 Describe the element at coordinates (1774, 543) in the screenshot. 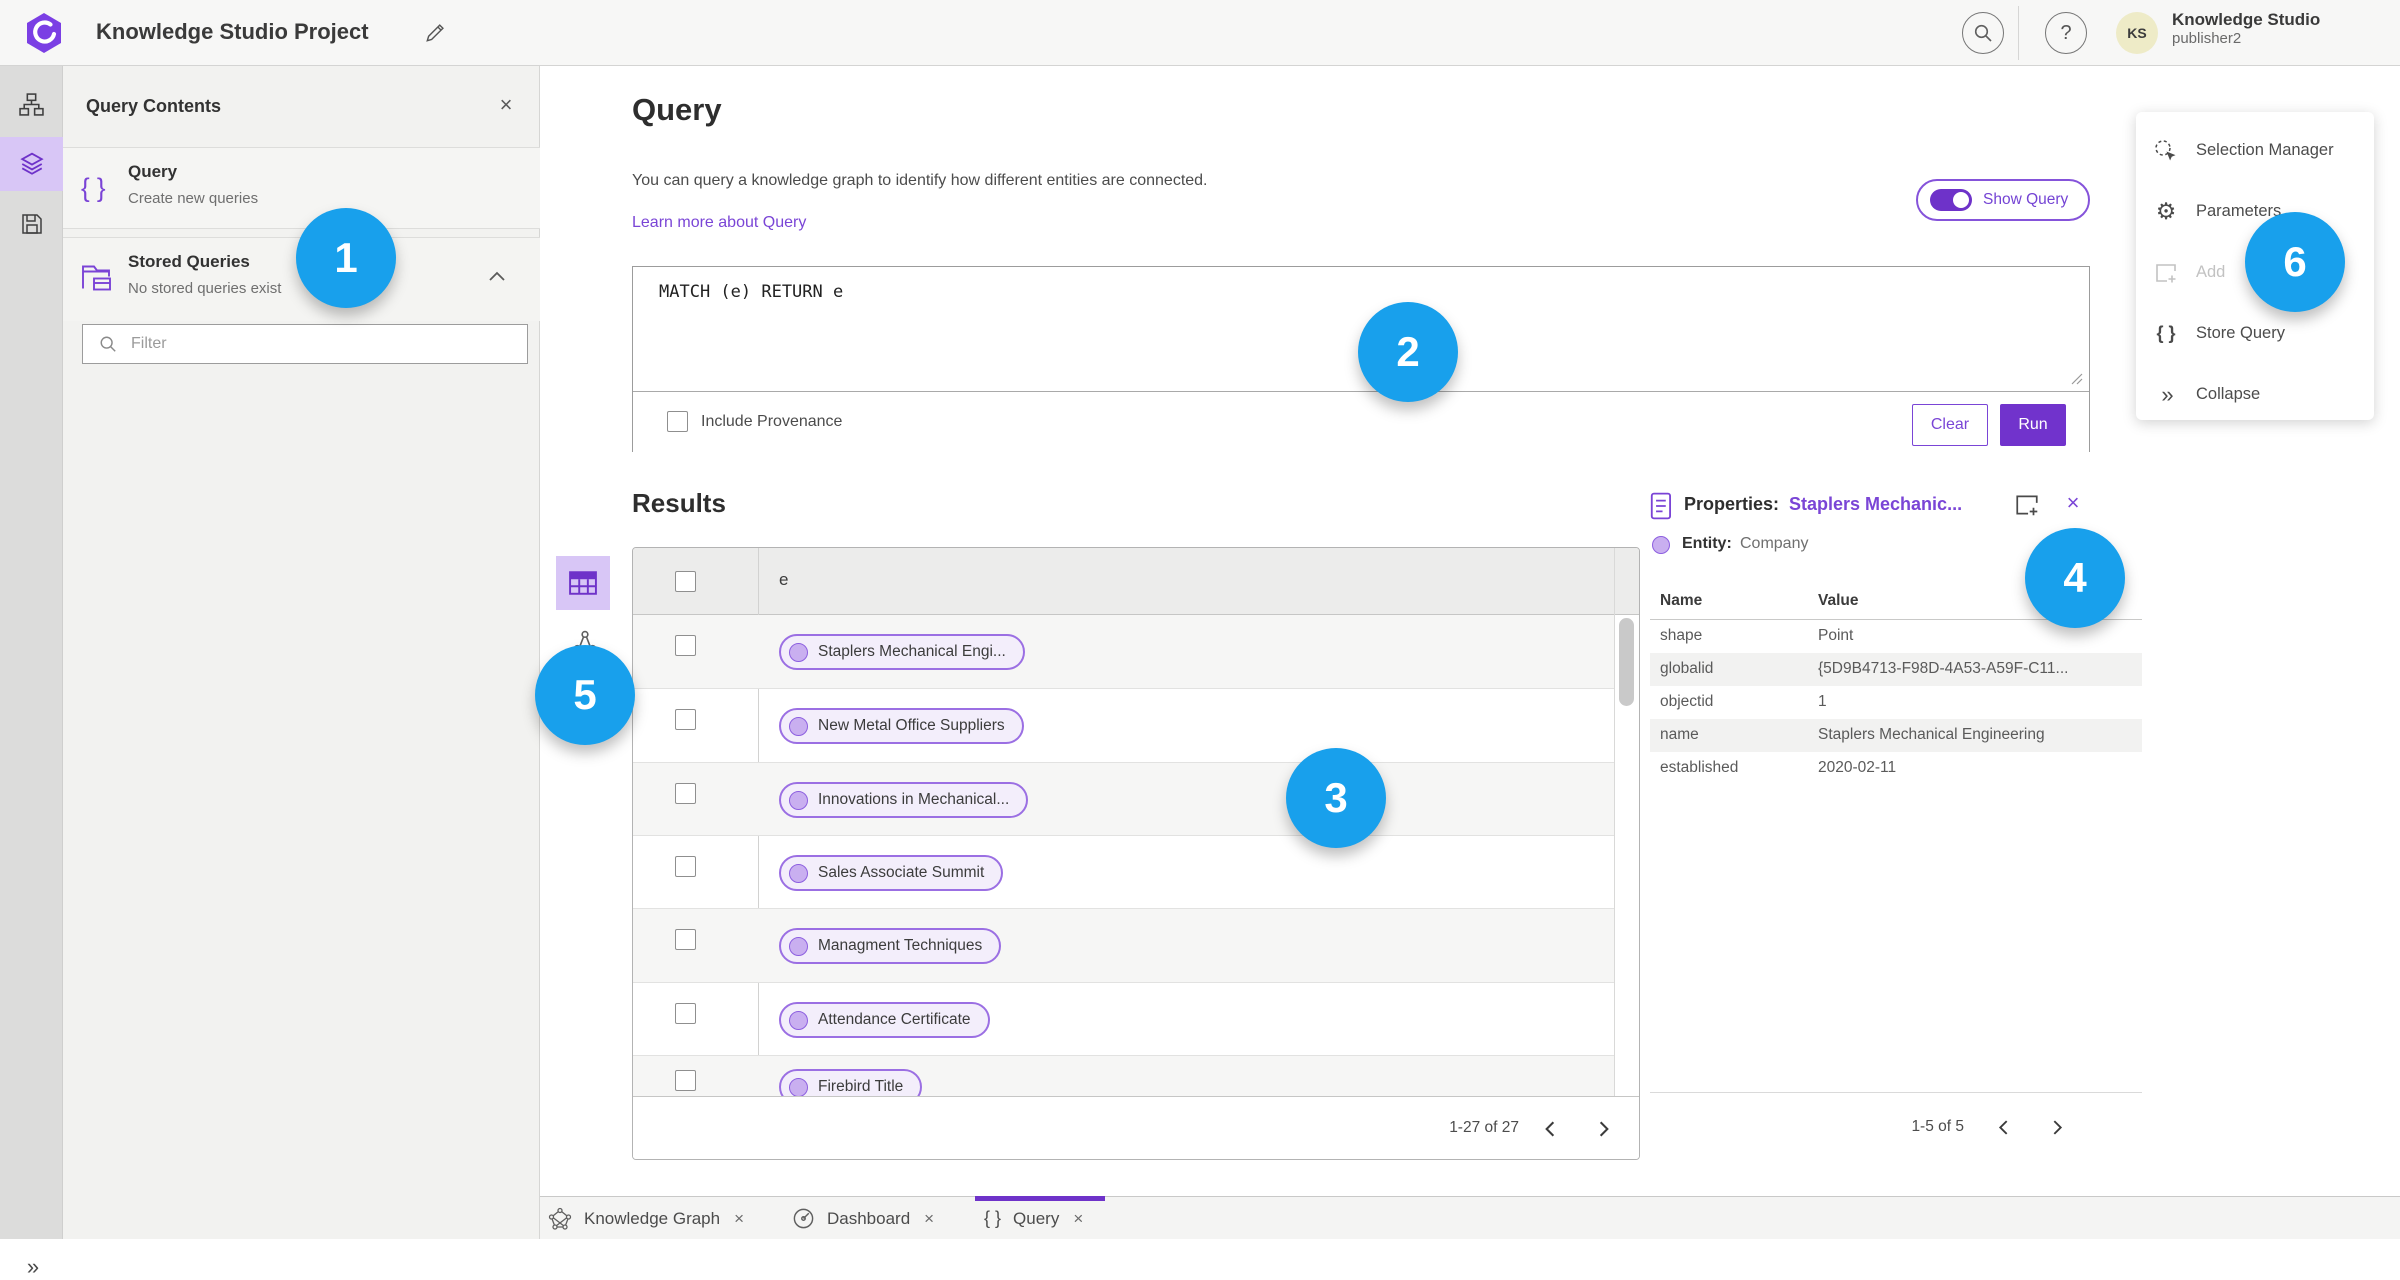

I see `entity-type: Company` at that location.